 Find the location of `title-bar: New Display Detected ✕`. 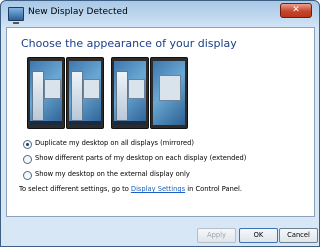

title-bar: New Display Detected ✕ is located at coordinates (160, 14).